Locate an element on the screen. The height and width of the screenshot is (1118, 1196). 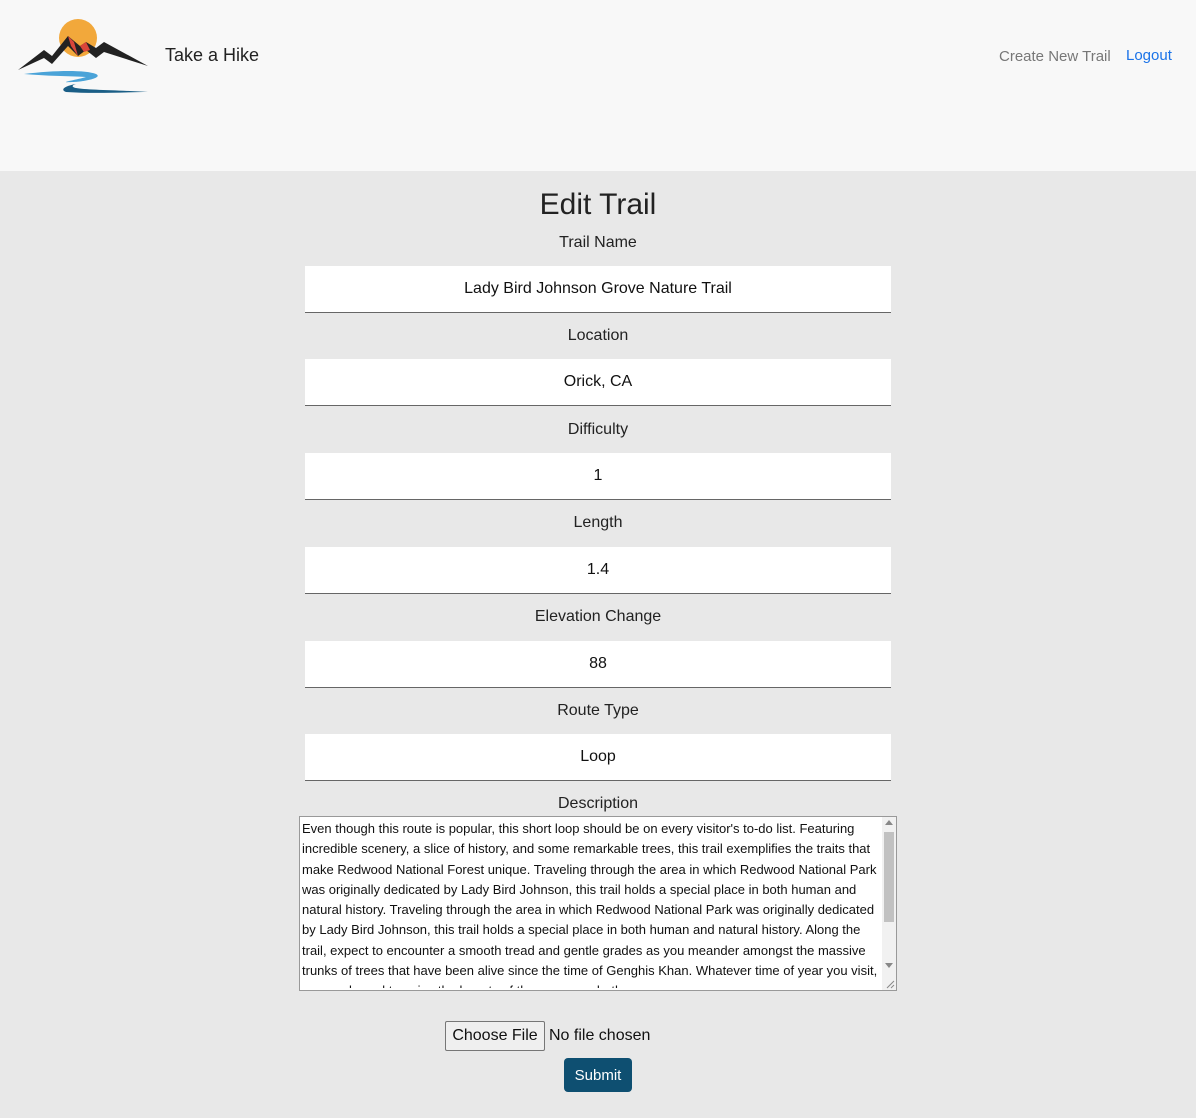
logout-link: Logout is located at coordinates (1149, 55).